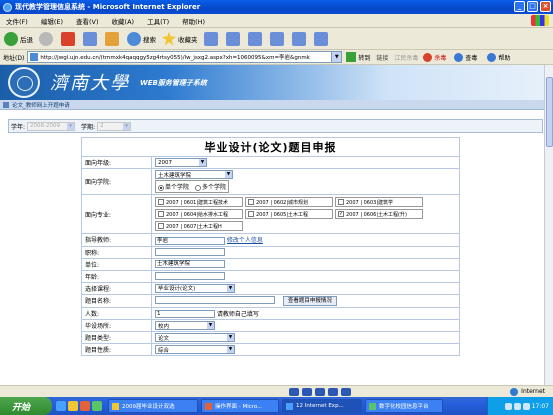 This screenshot has width=553, height=415. I want to click on topic-input, so click(215, 300).